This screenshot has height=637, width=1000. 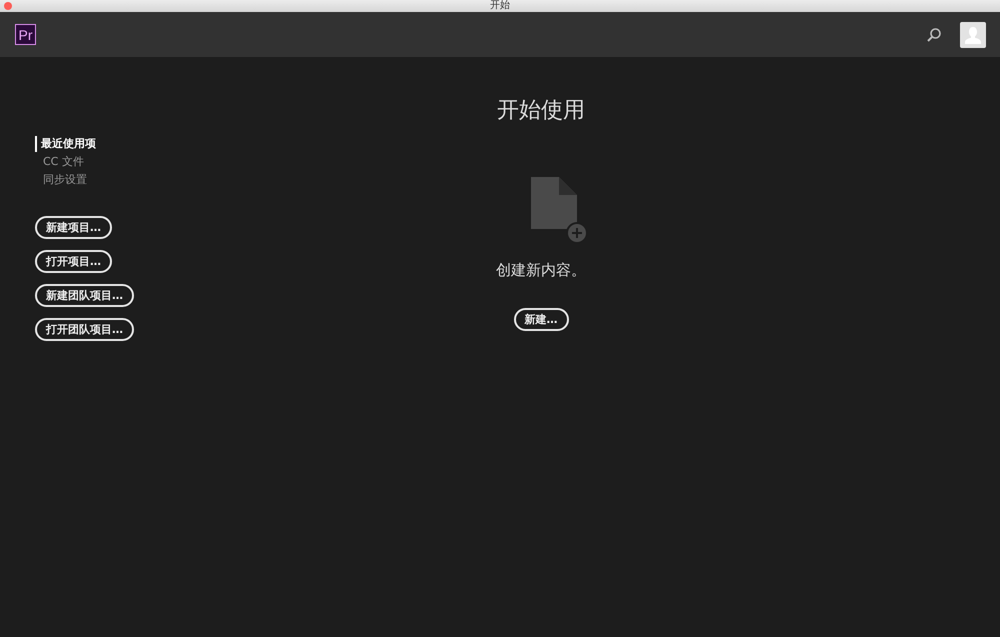 I want to click on close-button, so click(x=8, y=6).